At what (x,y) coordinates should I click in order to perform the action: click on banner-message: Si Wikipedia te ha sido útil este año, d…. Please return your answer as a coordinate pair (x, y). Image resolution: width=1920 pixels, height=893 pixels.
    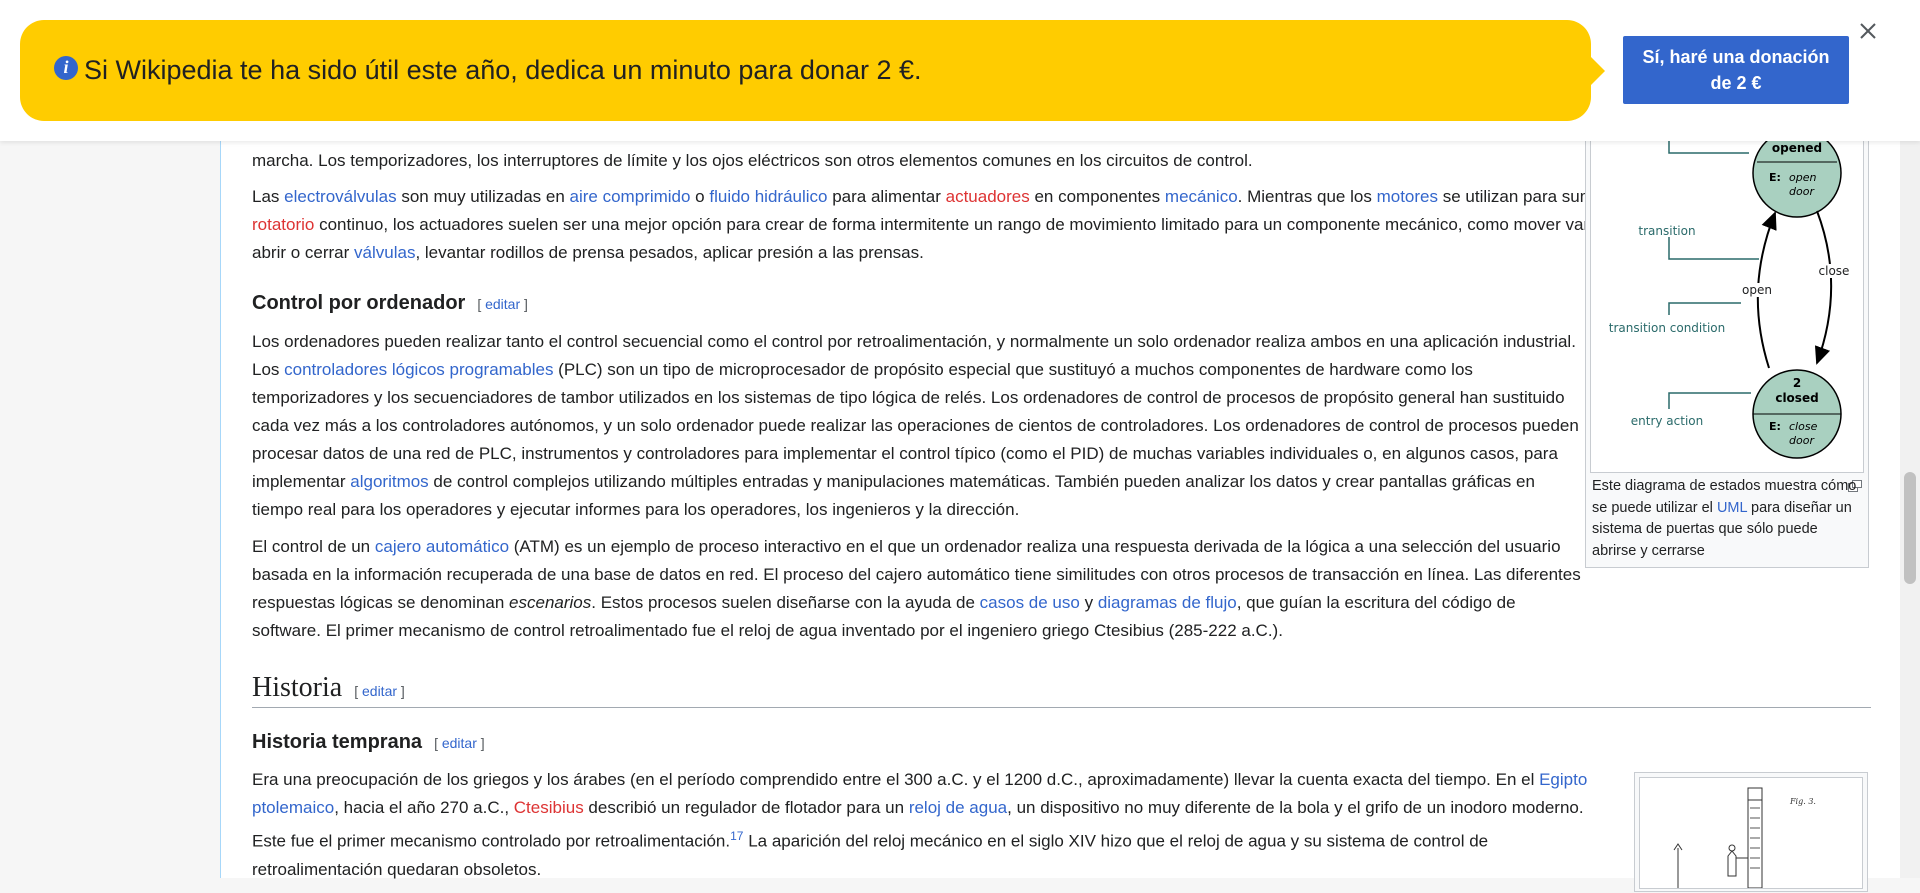
    Looking at the image, I should click on (503, 70).